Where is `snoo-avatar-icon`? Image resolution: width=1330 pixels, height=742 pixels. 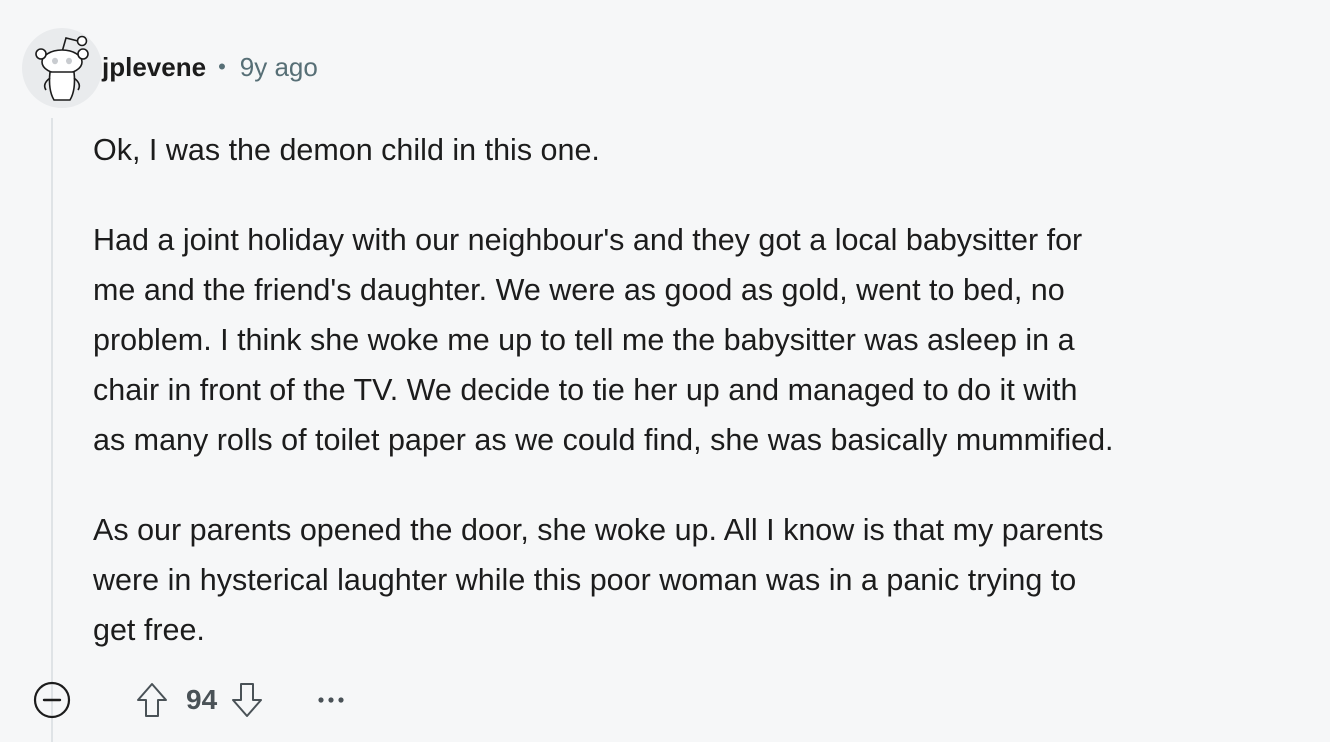 snoo-avatar-icon is located at coordinates (62, 68).